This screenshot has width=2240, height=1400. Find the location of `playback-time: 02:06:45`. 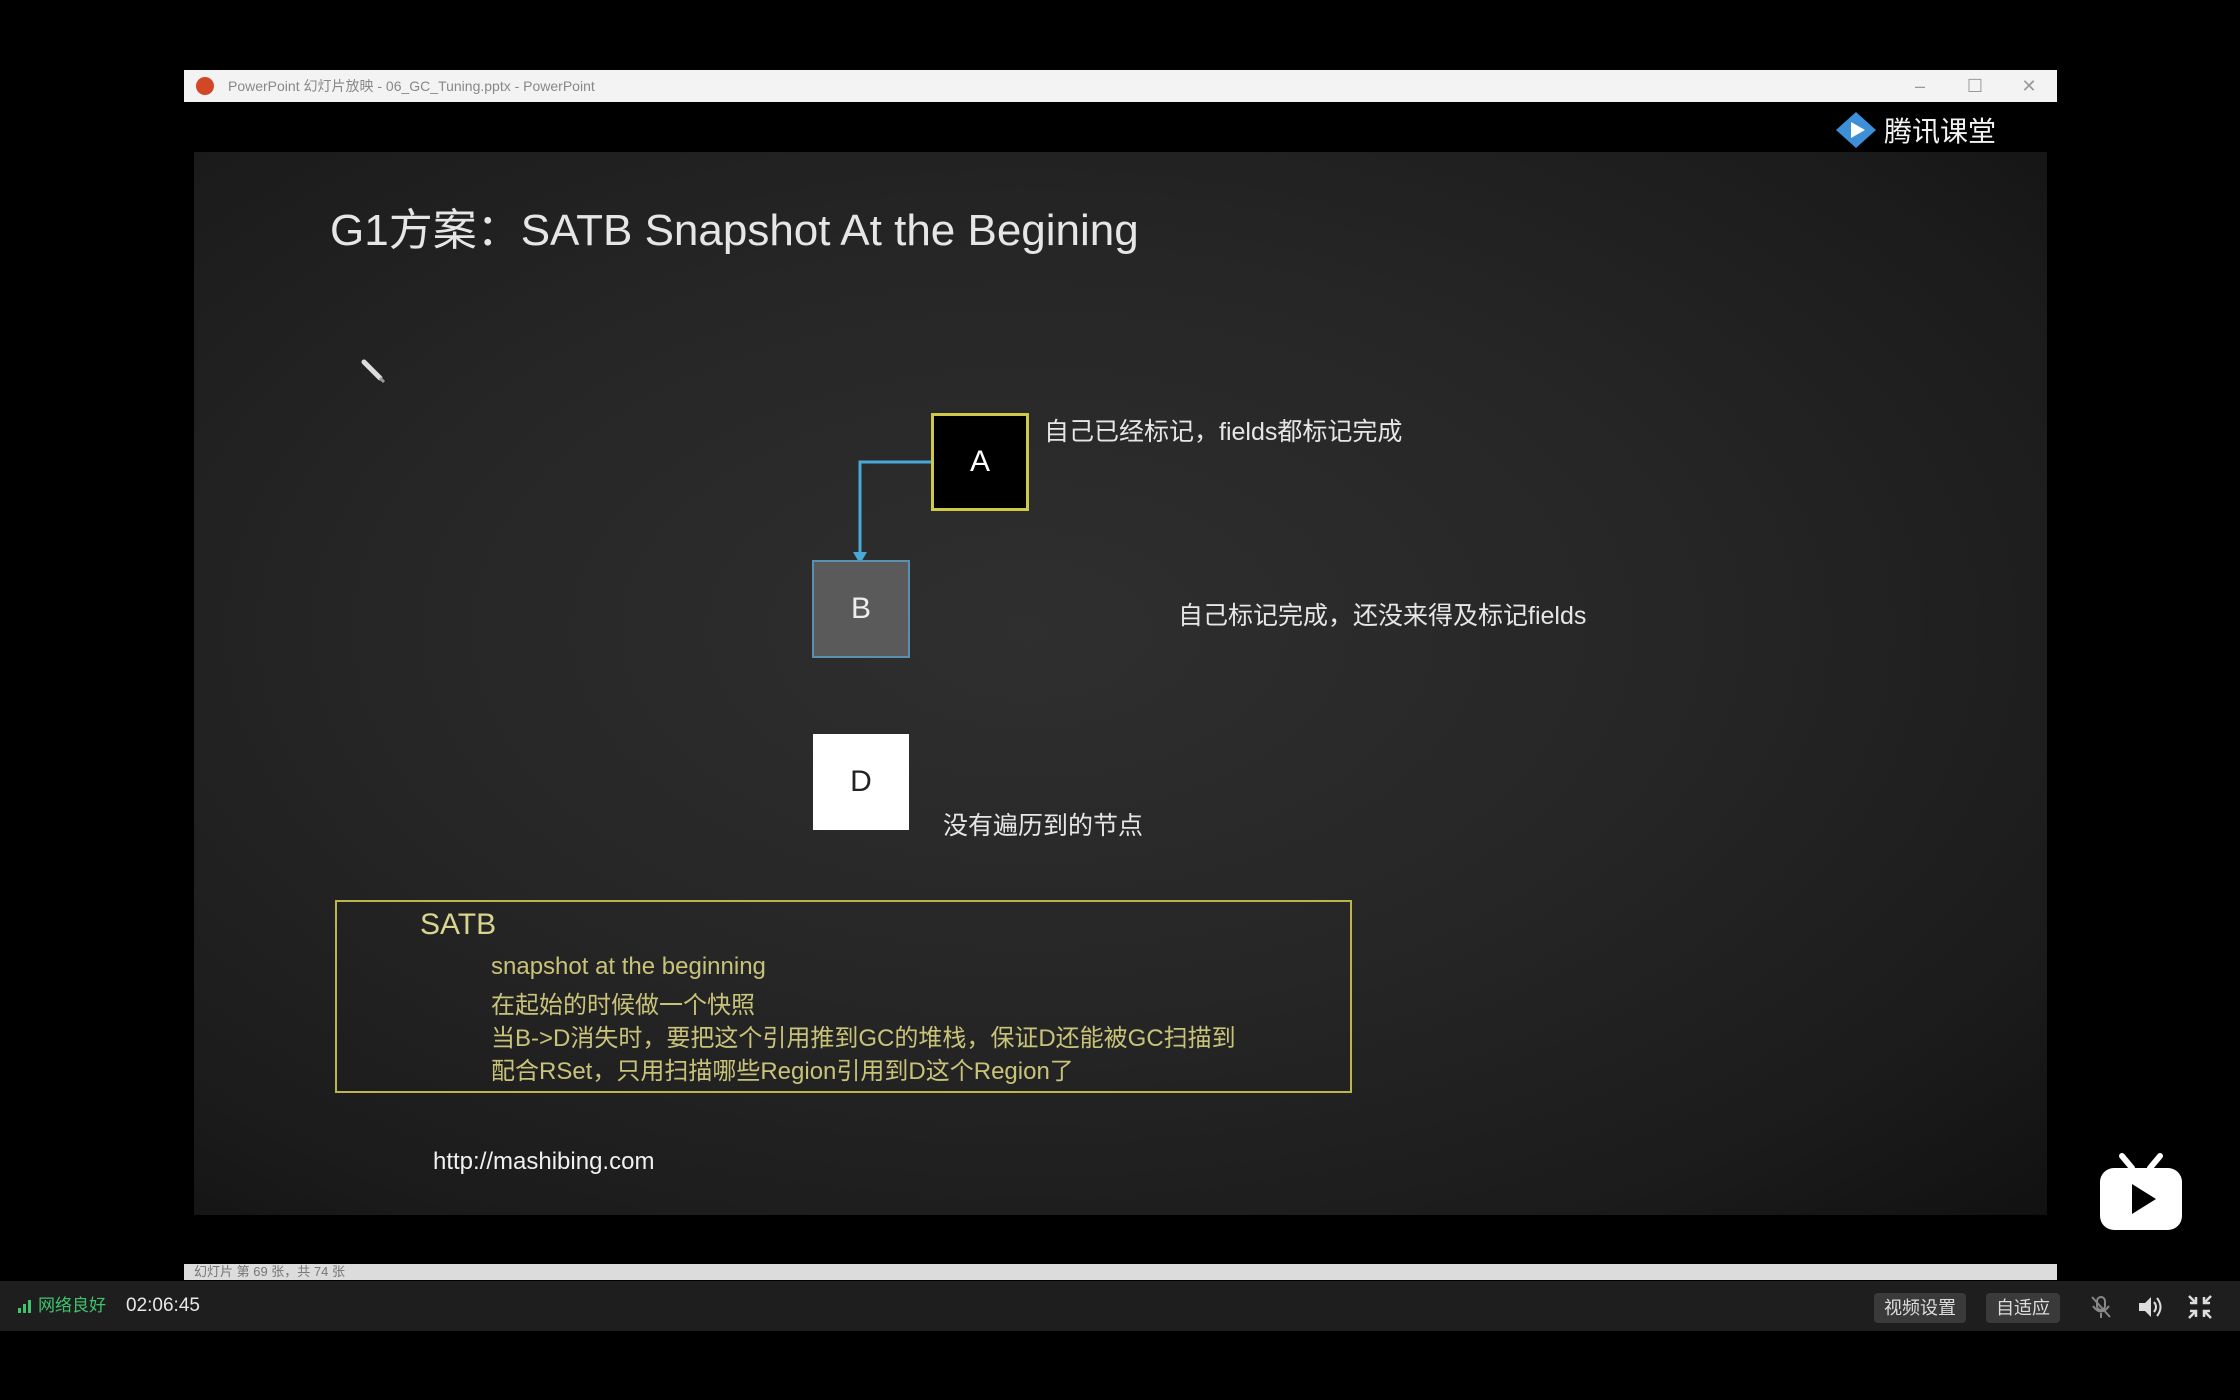

playback-time: 02:06:45 is located at coordinates (163, 1305).